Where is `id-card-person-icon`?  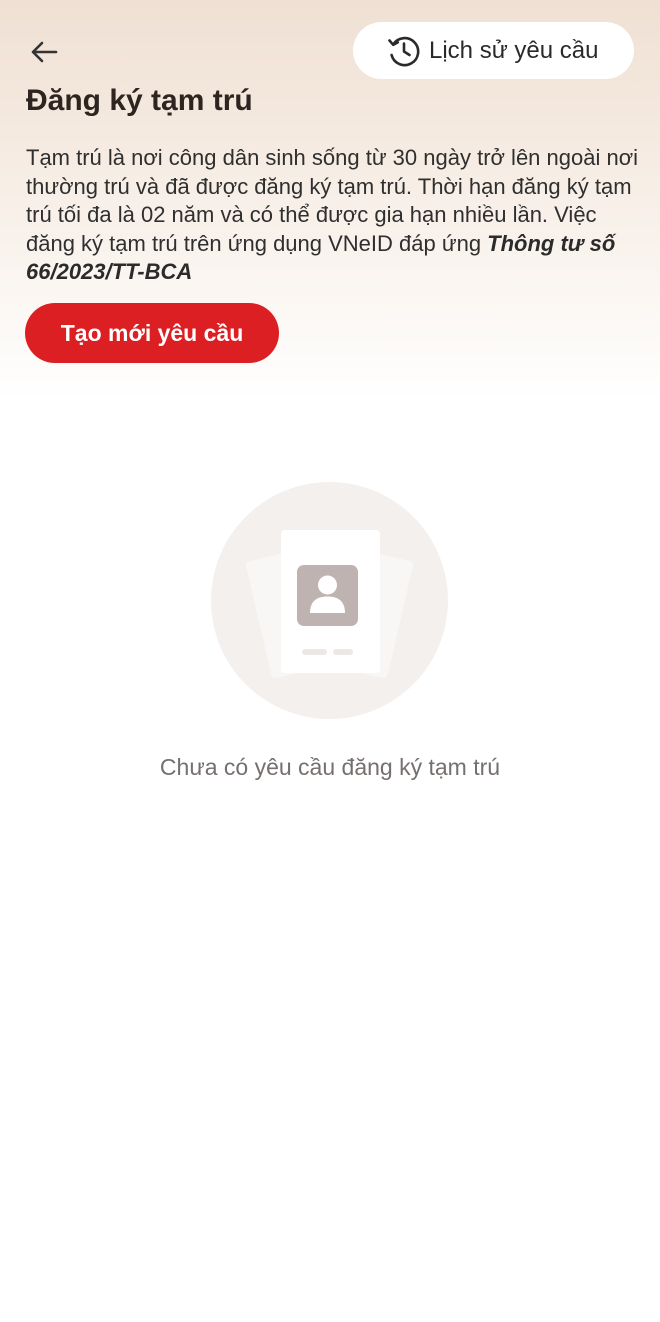 id-card-person-icon is located at coordinates (329, 600).